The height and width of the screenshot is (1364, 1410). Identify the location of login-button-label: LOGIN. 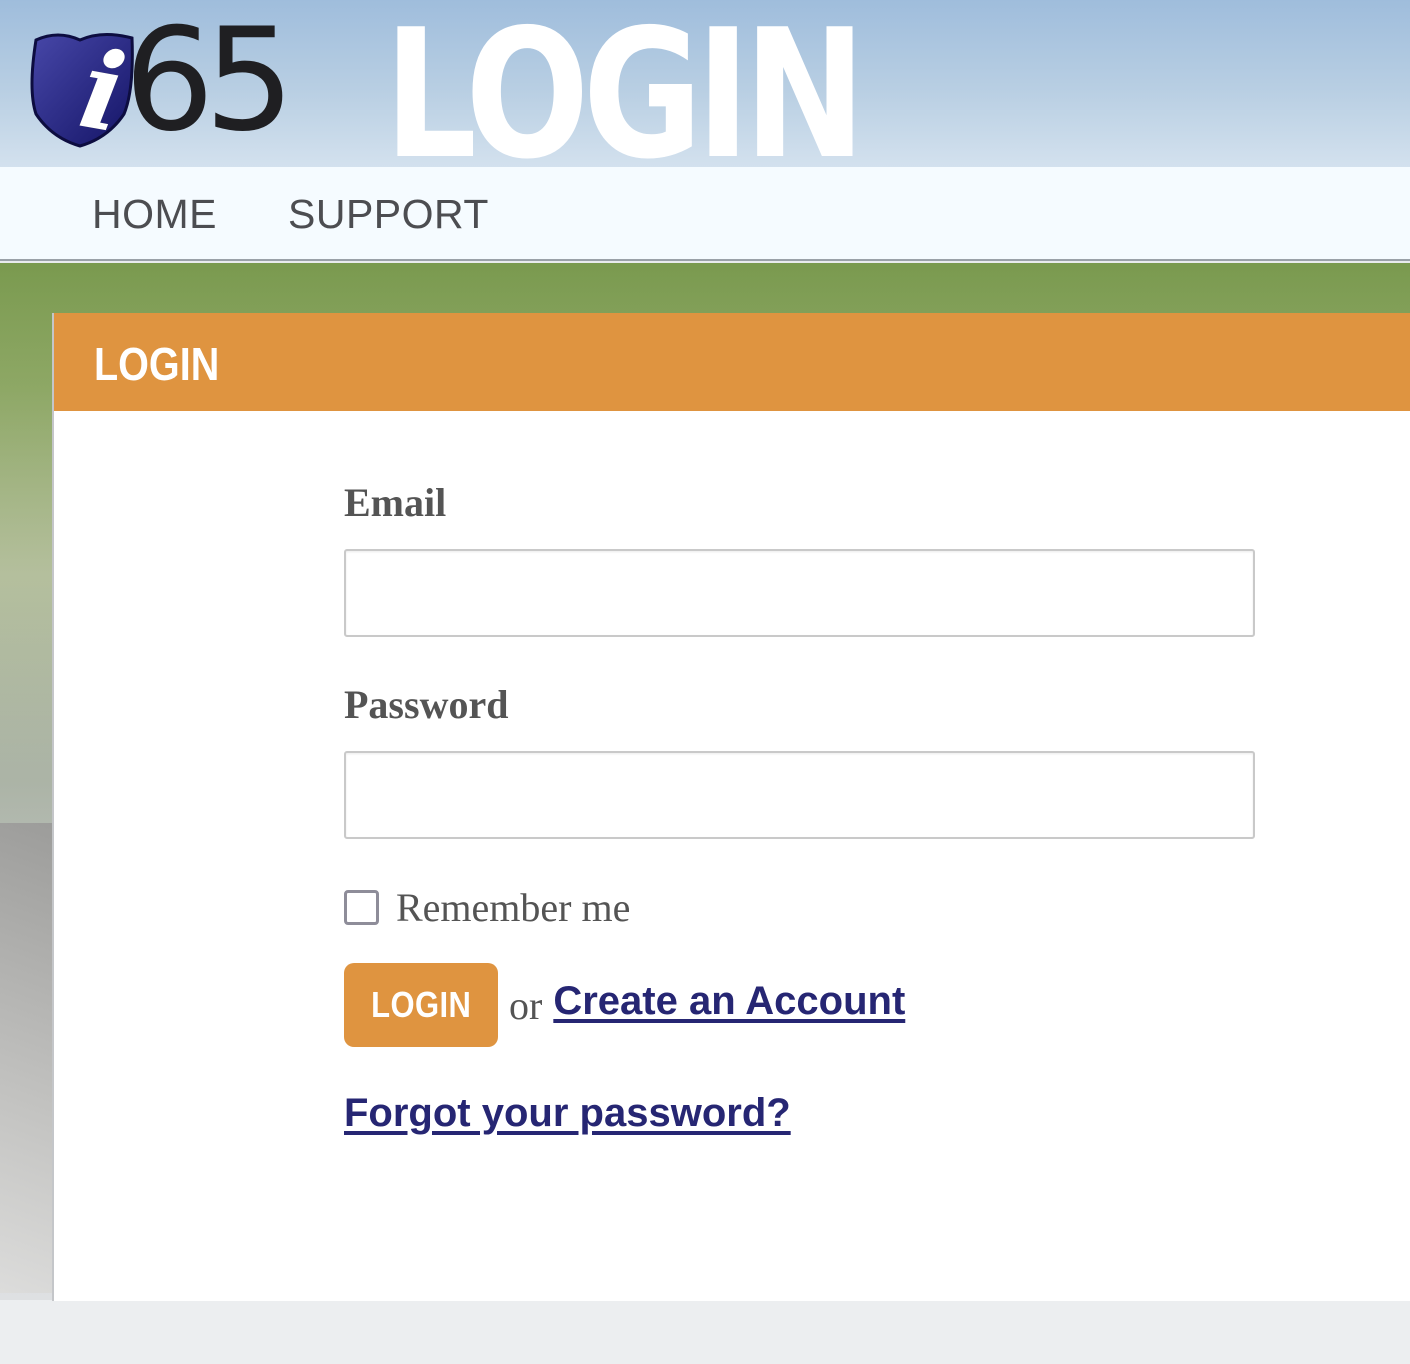
(421, 1004).